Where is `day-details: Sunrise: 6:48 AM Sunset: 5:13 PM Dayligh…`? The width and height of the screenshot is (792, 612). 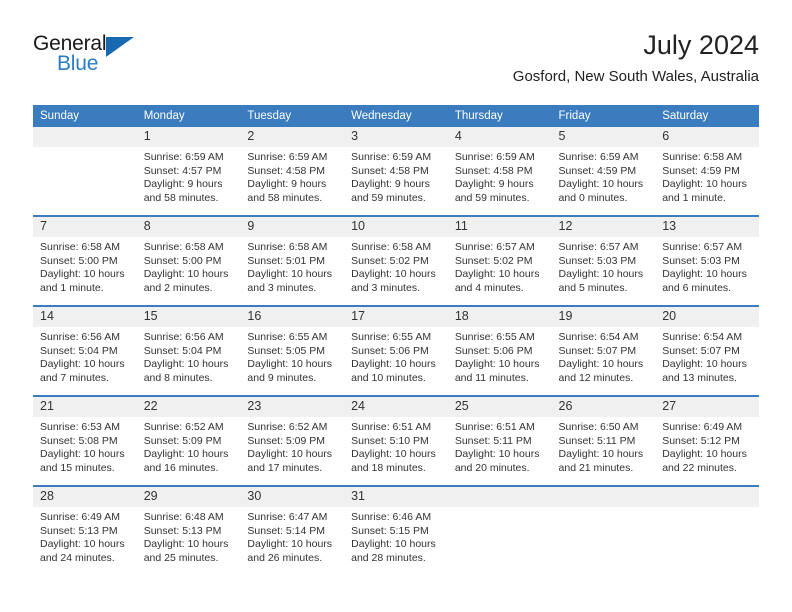 day-details: Sunrise: 6:48 AM Sunset: 5:13 PM Dayligh… is located at coordinates (189, 536).